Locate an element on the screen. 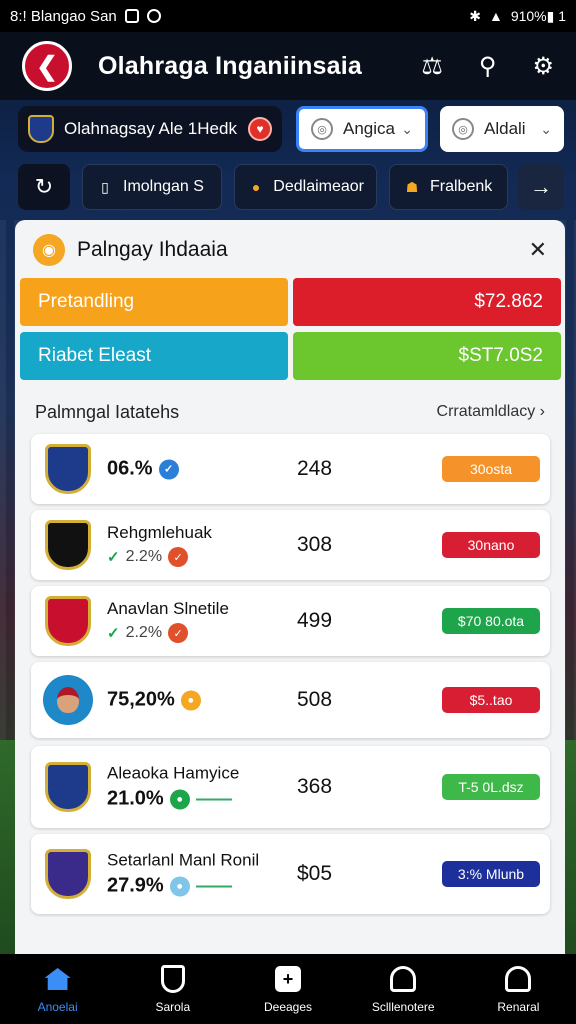 This screenshot has width=576, height=1024. odds-badge-label: T-5 0L.dsz is located at coordinates (491, 787).